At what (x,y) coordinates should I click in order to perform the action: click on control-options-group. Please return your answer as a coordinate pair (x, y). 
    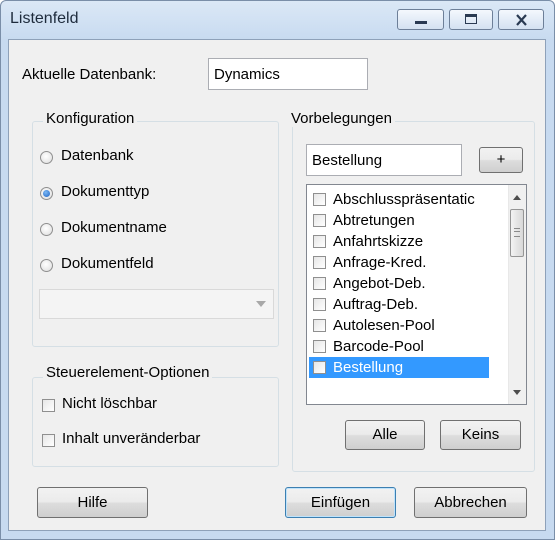
    Looking at the image, I should click on (155, 422).